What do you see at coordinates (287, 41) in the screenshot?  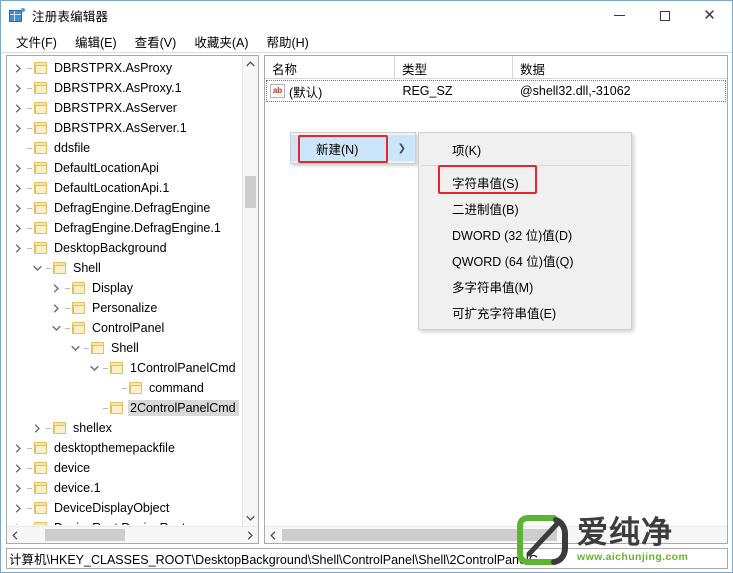 I see `menu-help: 帮助(H)` at bounding box center [287, 41].